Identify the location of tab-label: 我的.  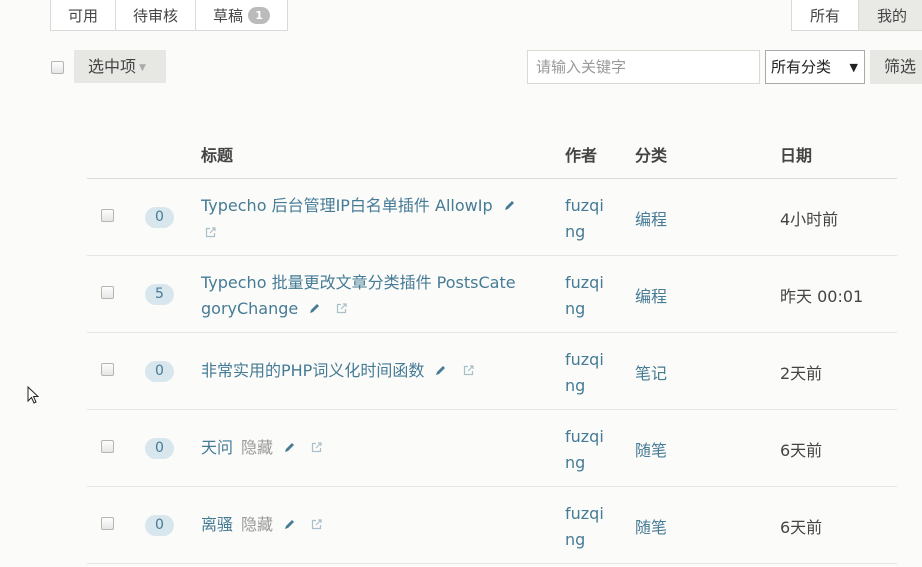
(892, 16).